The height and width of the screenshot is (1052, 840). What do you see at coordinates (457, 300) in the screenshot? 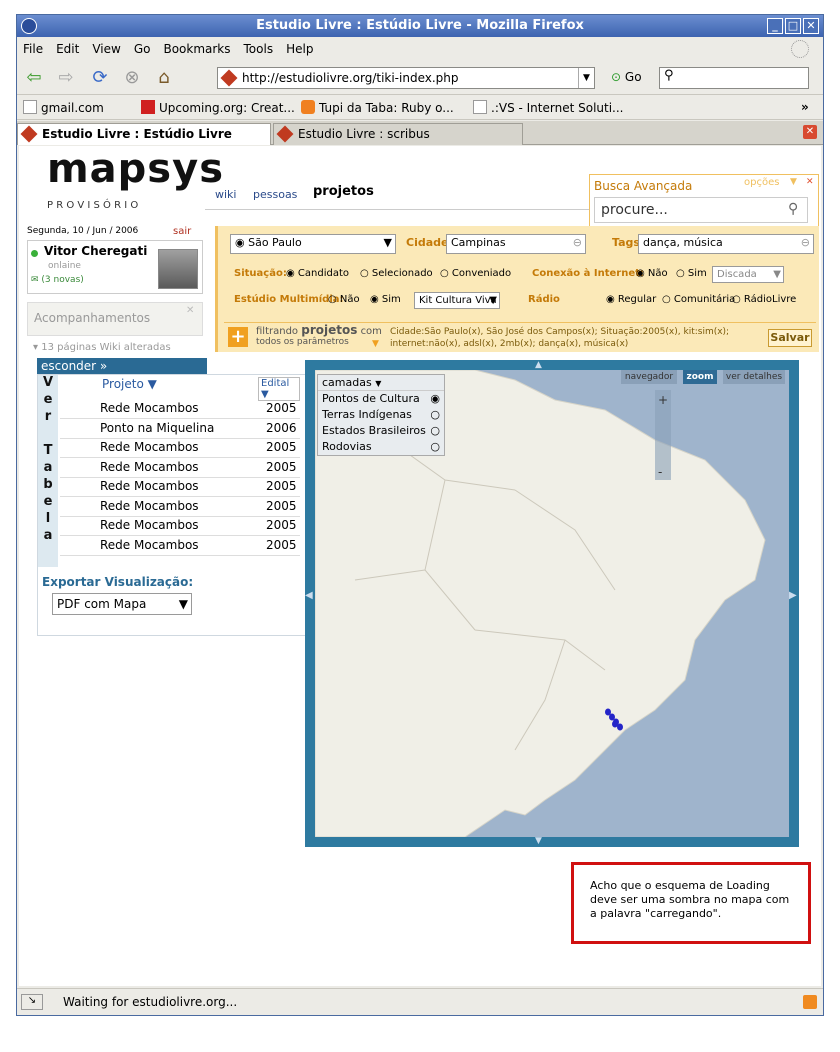
I see `estudio-select: Kit Cultura Viva ▼` at bounding box center [457, 300].